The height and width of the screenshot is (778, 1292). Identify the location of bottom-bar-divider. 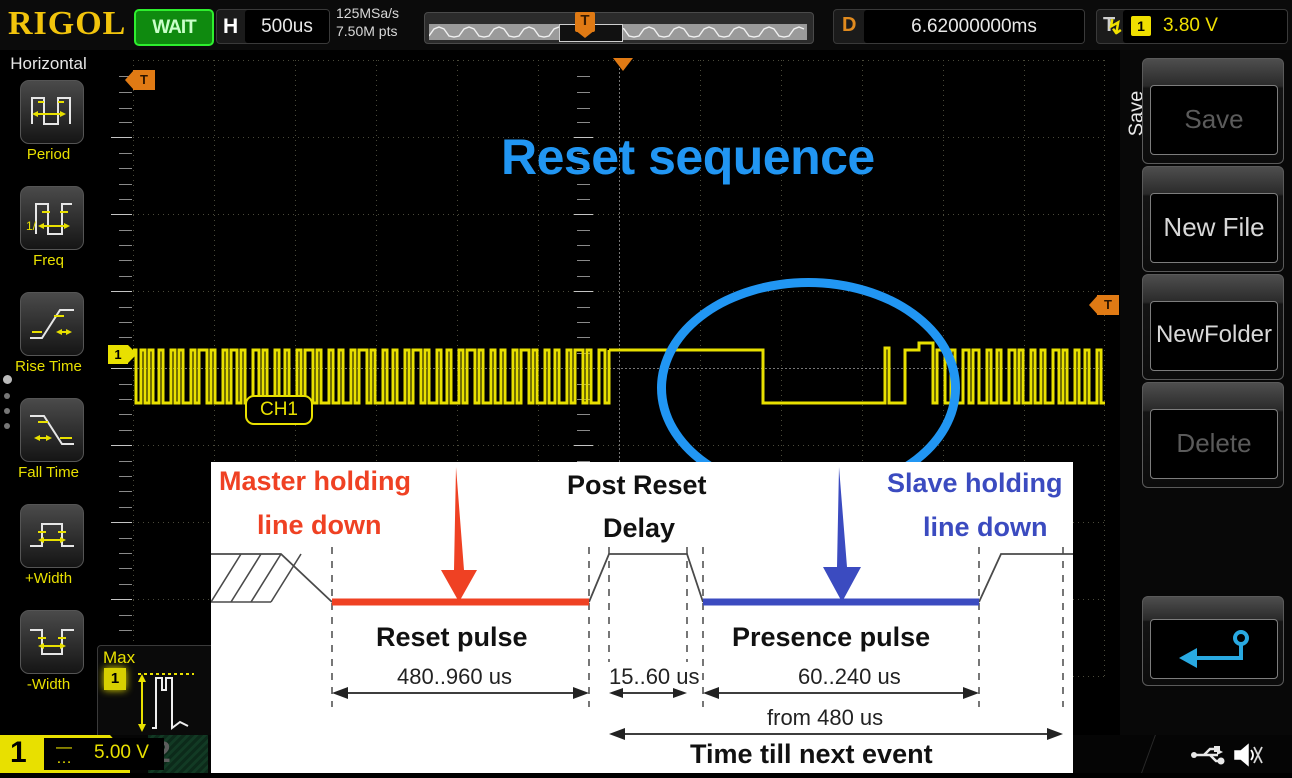
(1148, 754).